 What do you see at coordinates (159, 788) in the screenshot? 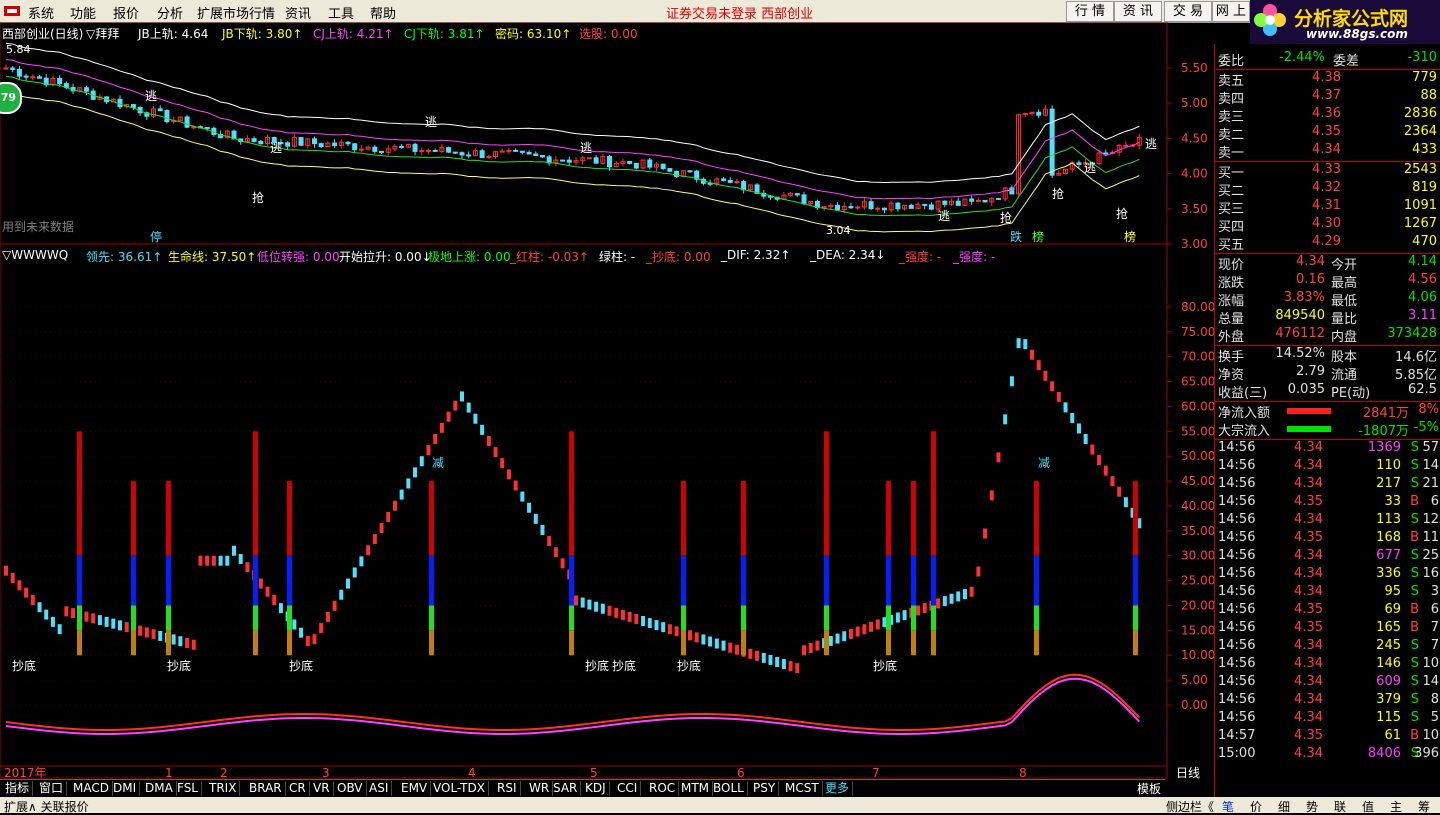
I see `indicator-tab-4: DMA` at bounding box center [159, 788].